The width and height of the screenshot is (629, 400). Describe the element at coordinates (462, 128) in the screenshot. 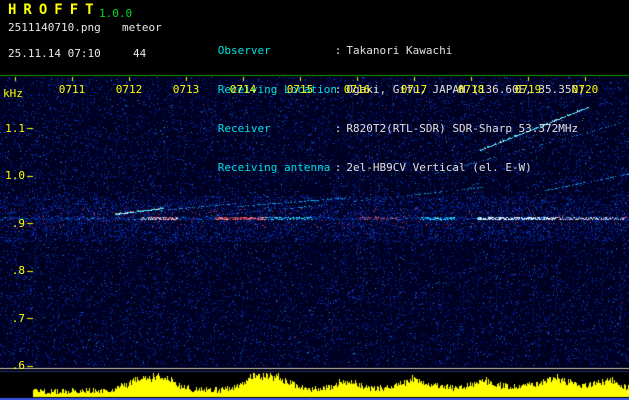

I see `info-value: R820T2(RTL-SDR) SDR-Sharp 53.372MHz` at that location.